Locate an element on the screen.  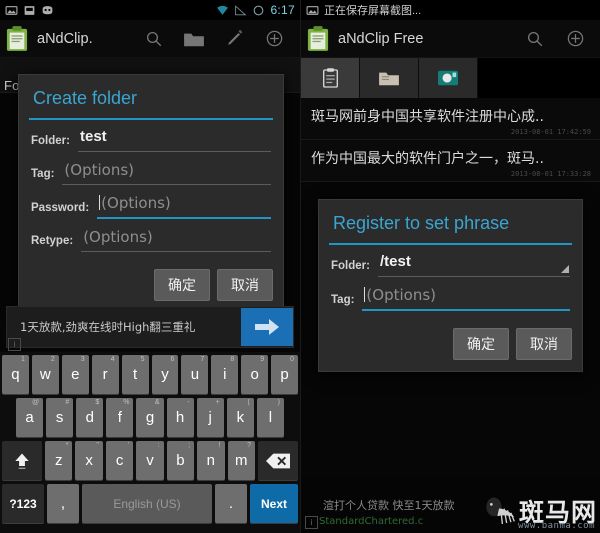
key-p: 0p is located at coordinates (285, 374).